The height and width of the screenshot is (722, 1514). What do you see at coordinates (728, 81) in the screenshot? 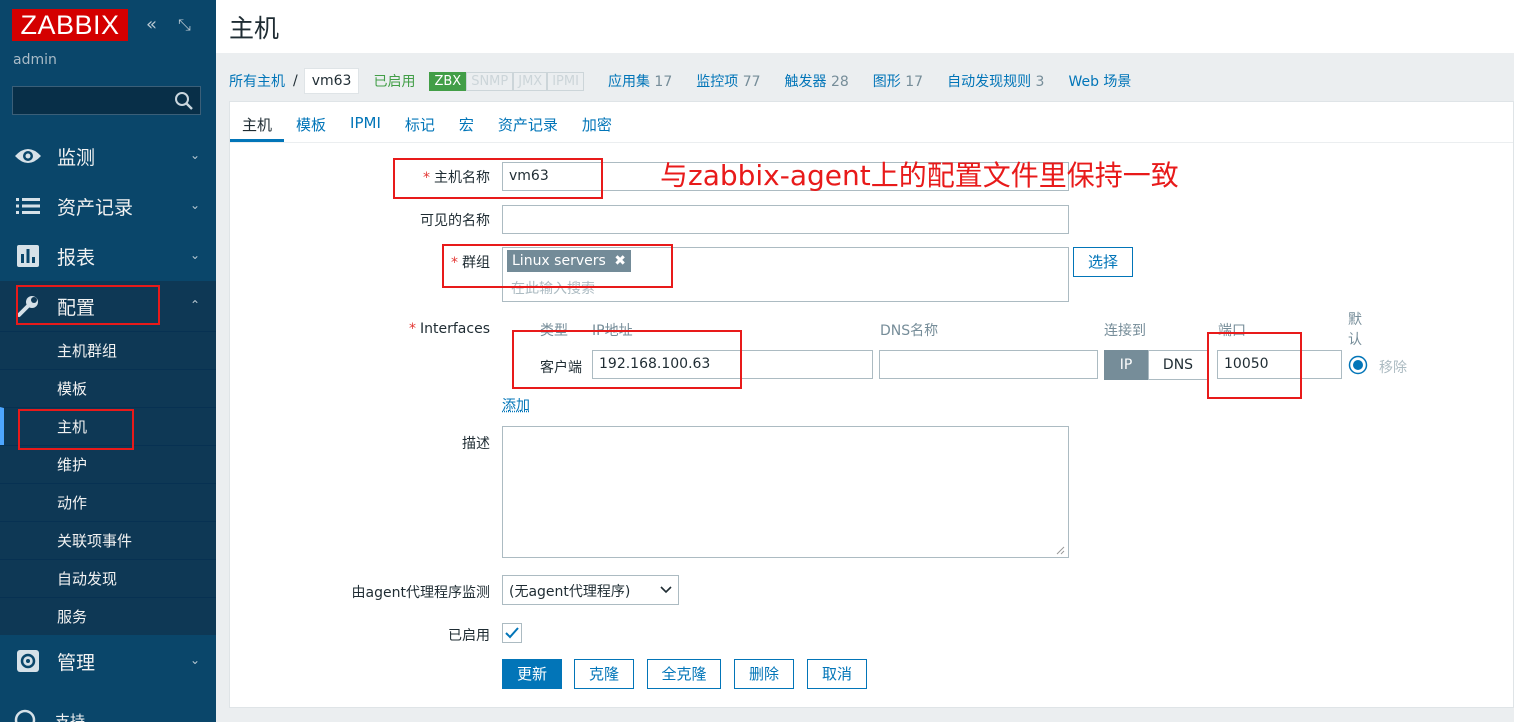
I see `nav-items: 监控项 77` at bounding box center [728, 81].